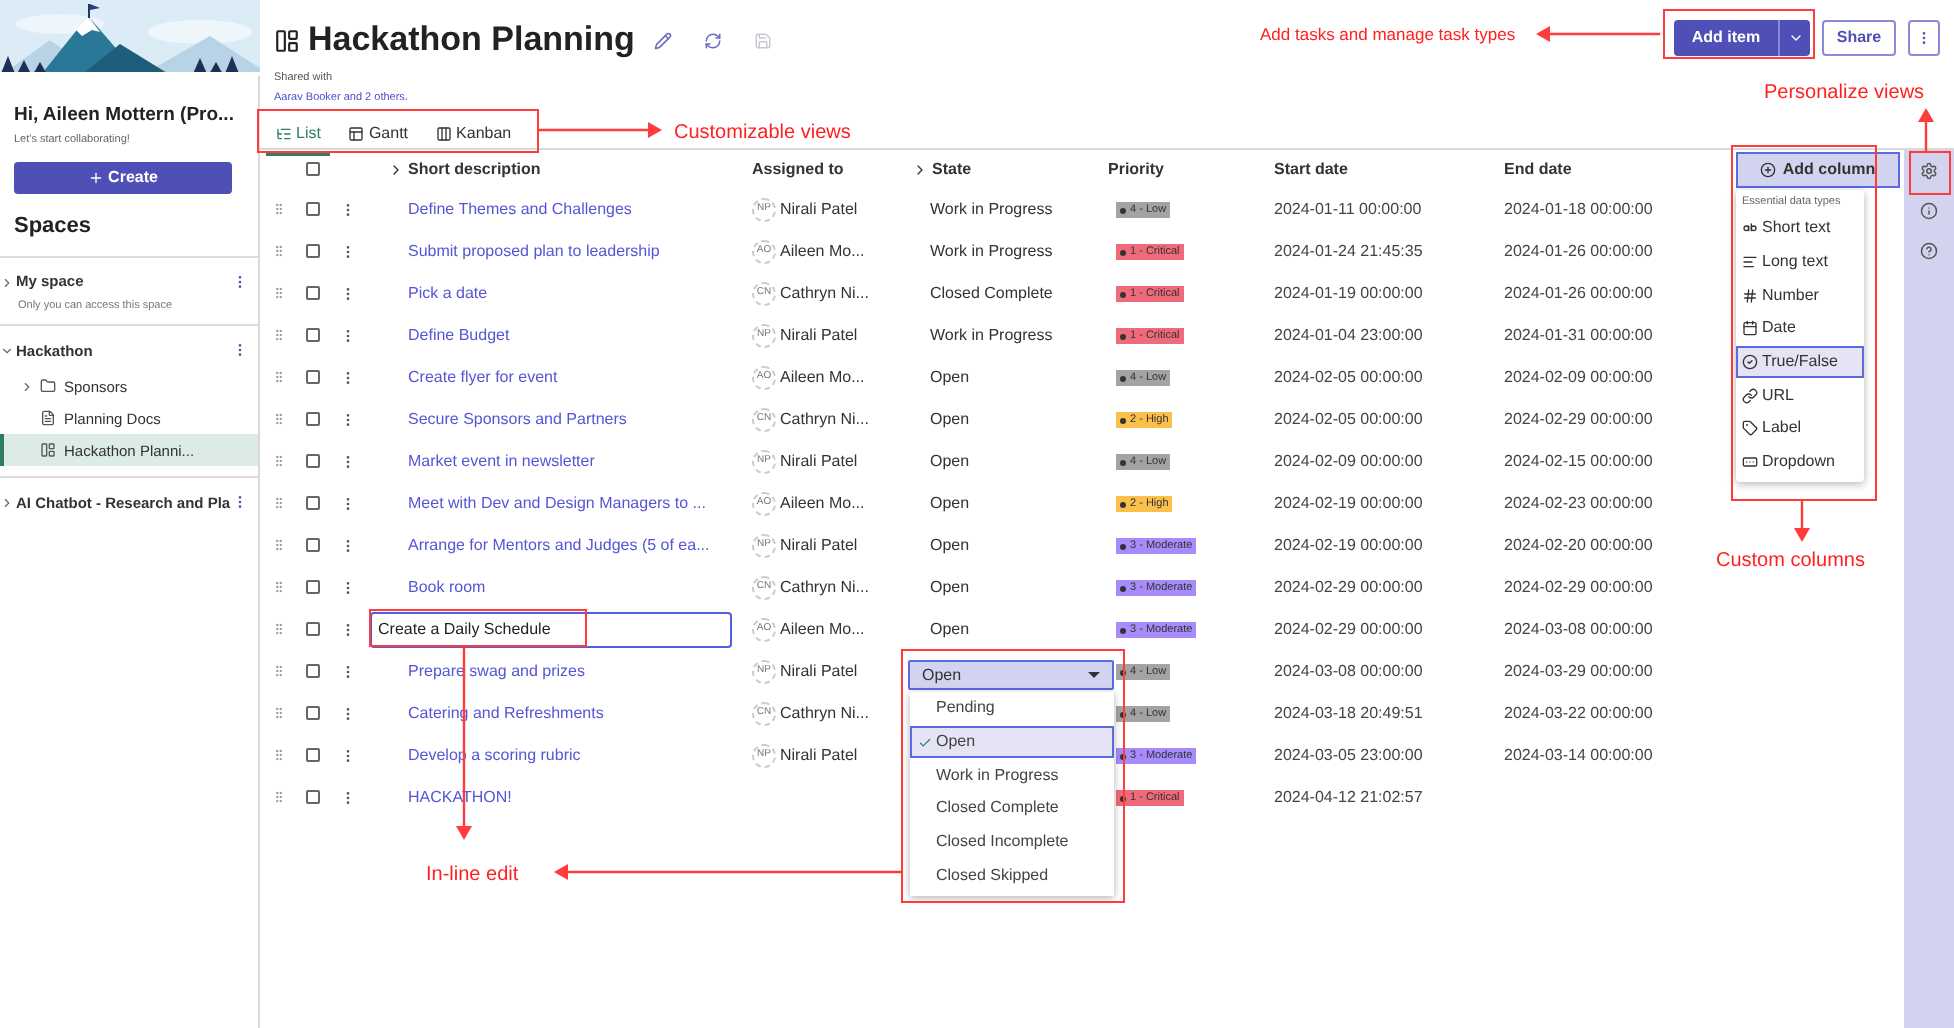  I want to click on edit-icon, so click(663, 40).